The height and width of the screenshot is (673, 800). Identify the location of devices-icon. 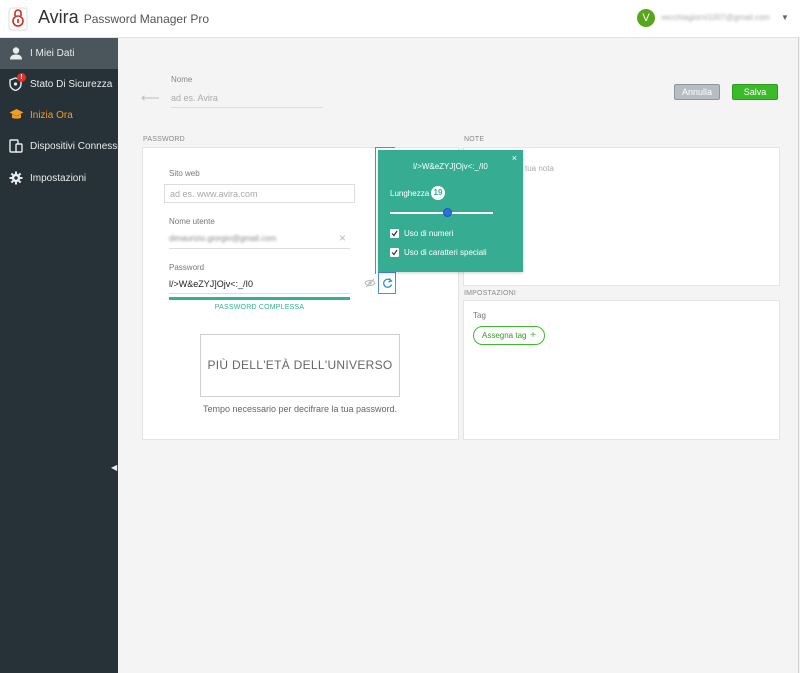
(16, 146).